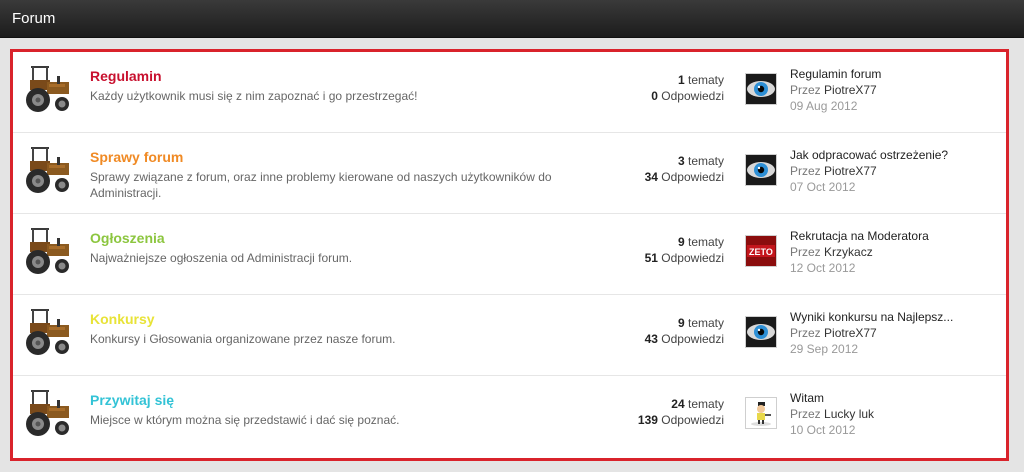  I want to click on cartoon-avatar, so click(761, 413).